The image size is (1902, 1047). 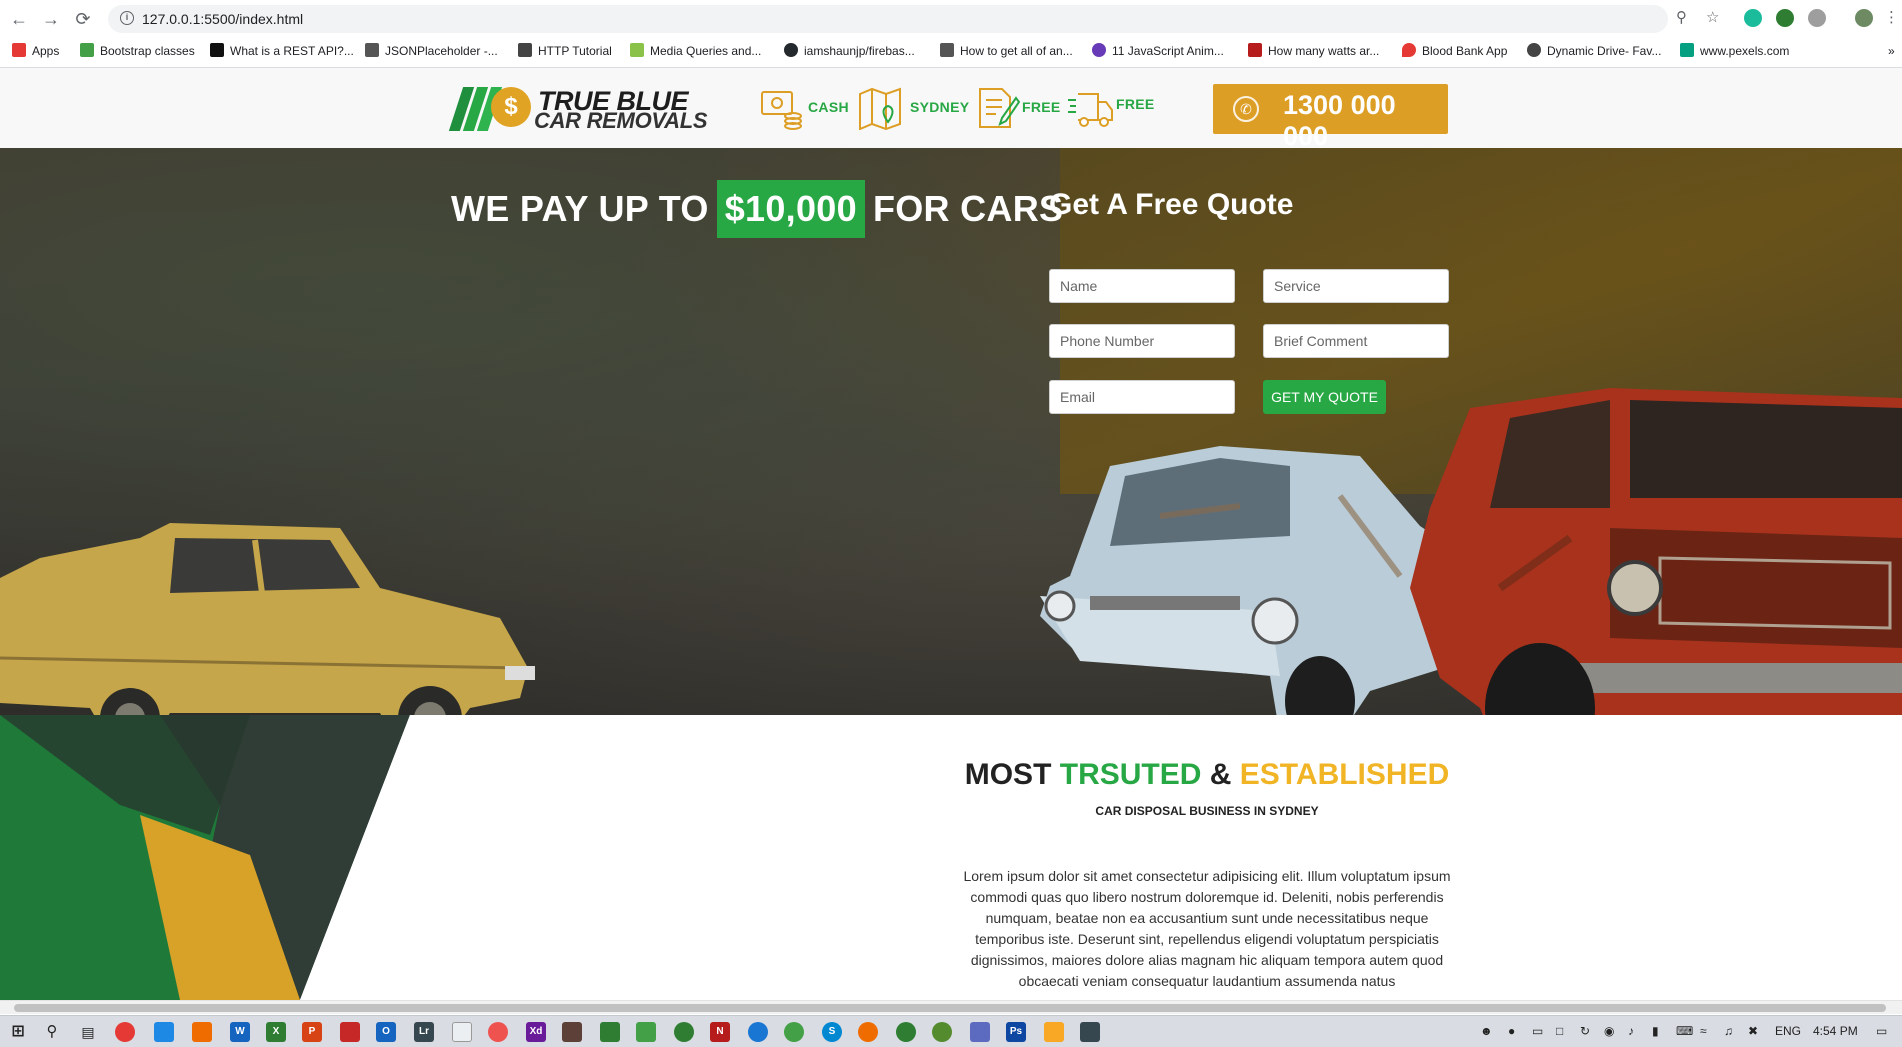 What do you see at coordinates (791, 50) in the screenshot?
I see `github-icon` at bounding box center [791, 50].